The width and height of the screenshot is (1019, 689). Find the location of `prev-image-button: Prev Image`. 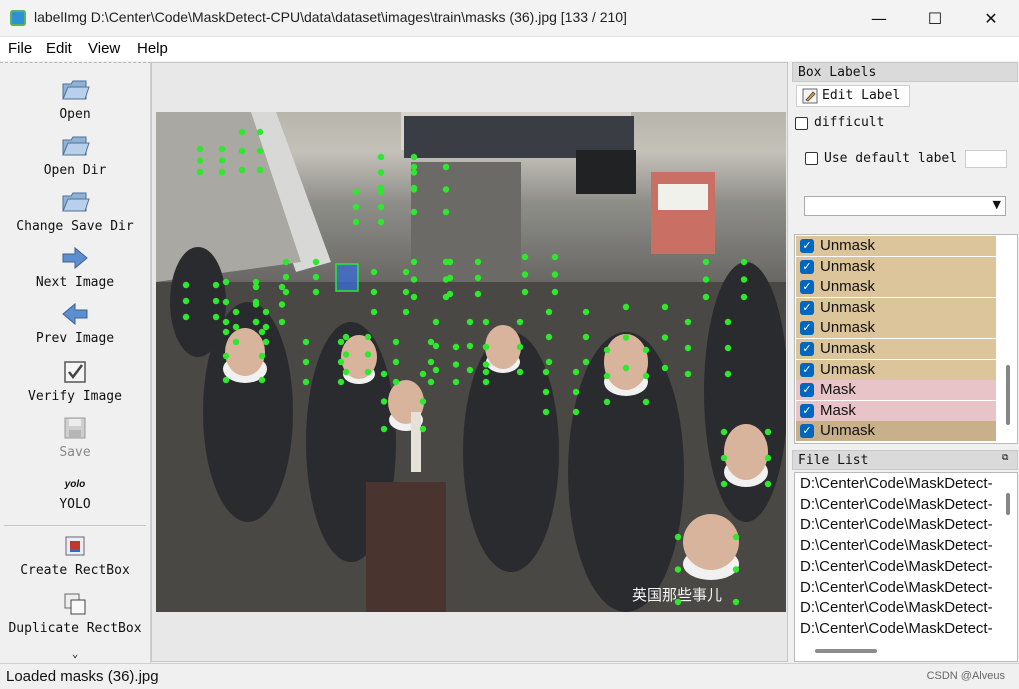

prev-image-button: Prev Image is located at coordinates (75, 322).